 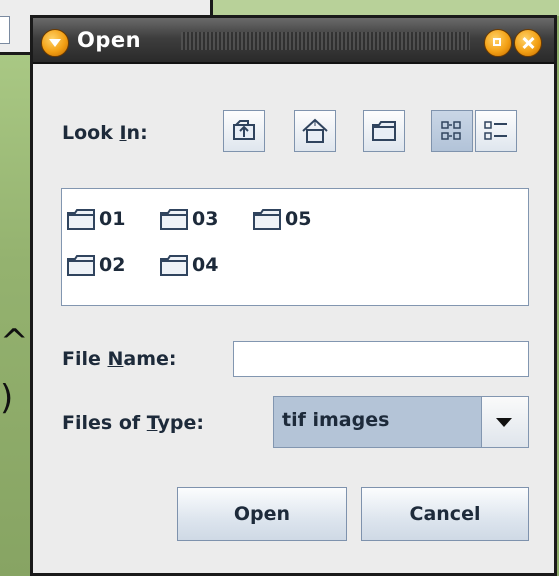 What do you see at coordinates (119, 359) in the screenshot?
I see `file-name-label: File Name:` at bounding box center [119, 359].